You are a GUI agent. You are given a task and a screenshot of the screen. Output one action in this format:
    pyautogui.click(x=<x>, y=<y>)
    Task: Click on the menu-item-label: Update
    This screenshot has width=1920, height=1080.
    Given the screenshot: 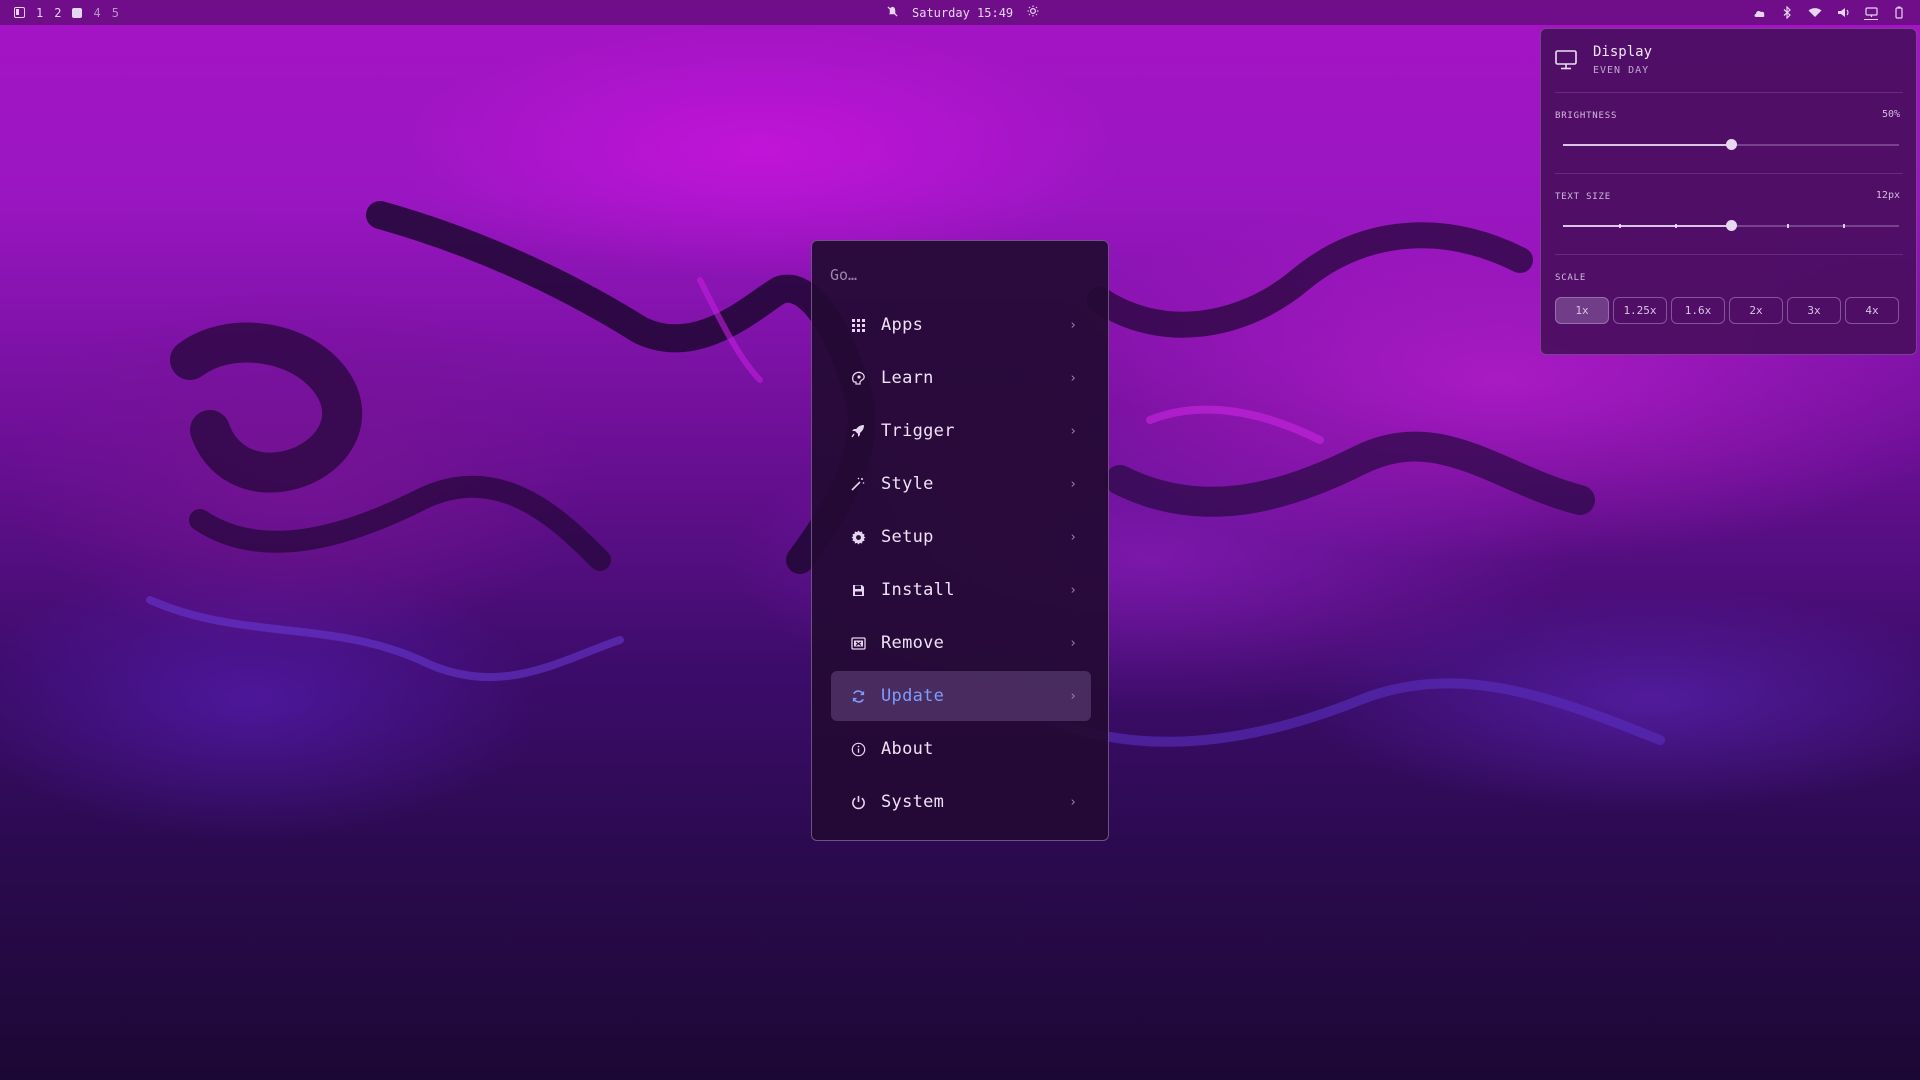 What is the action you would take?
    pyautogui.click(x=913, y=696)
    